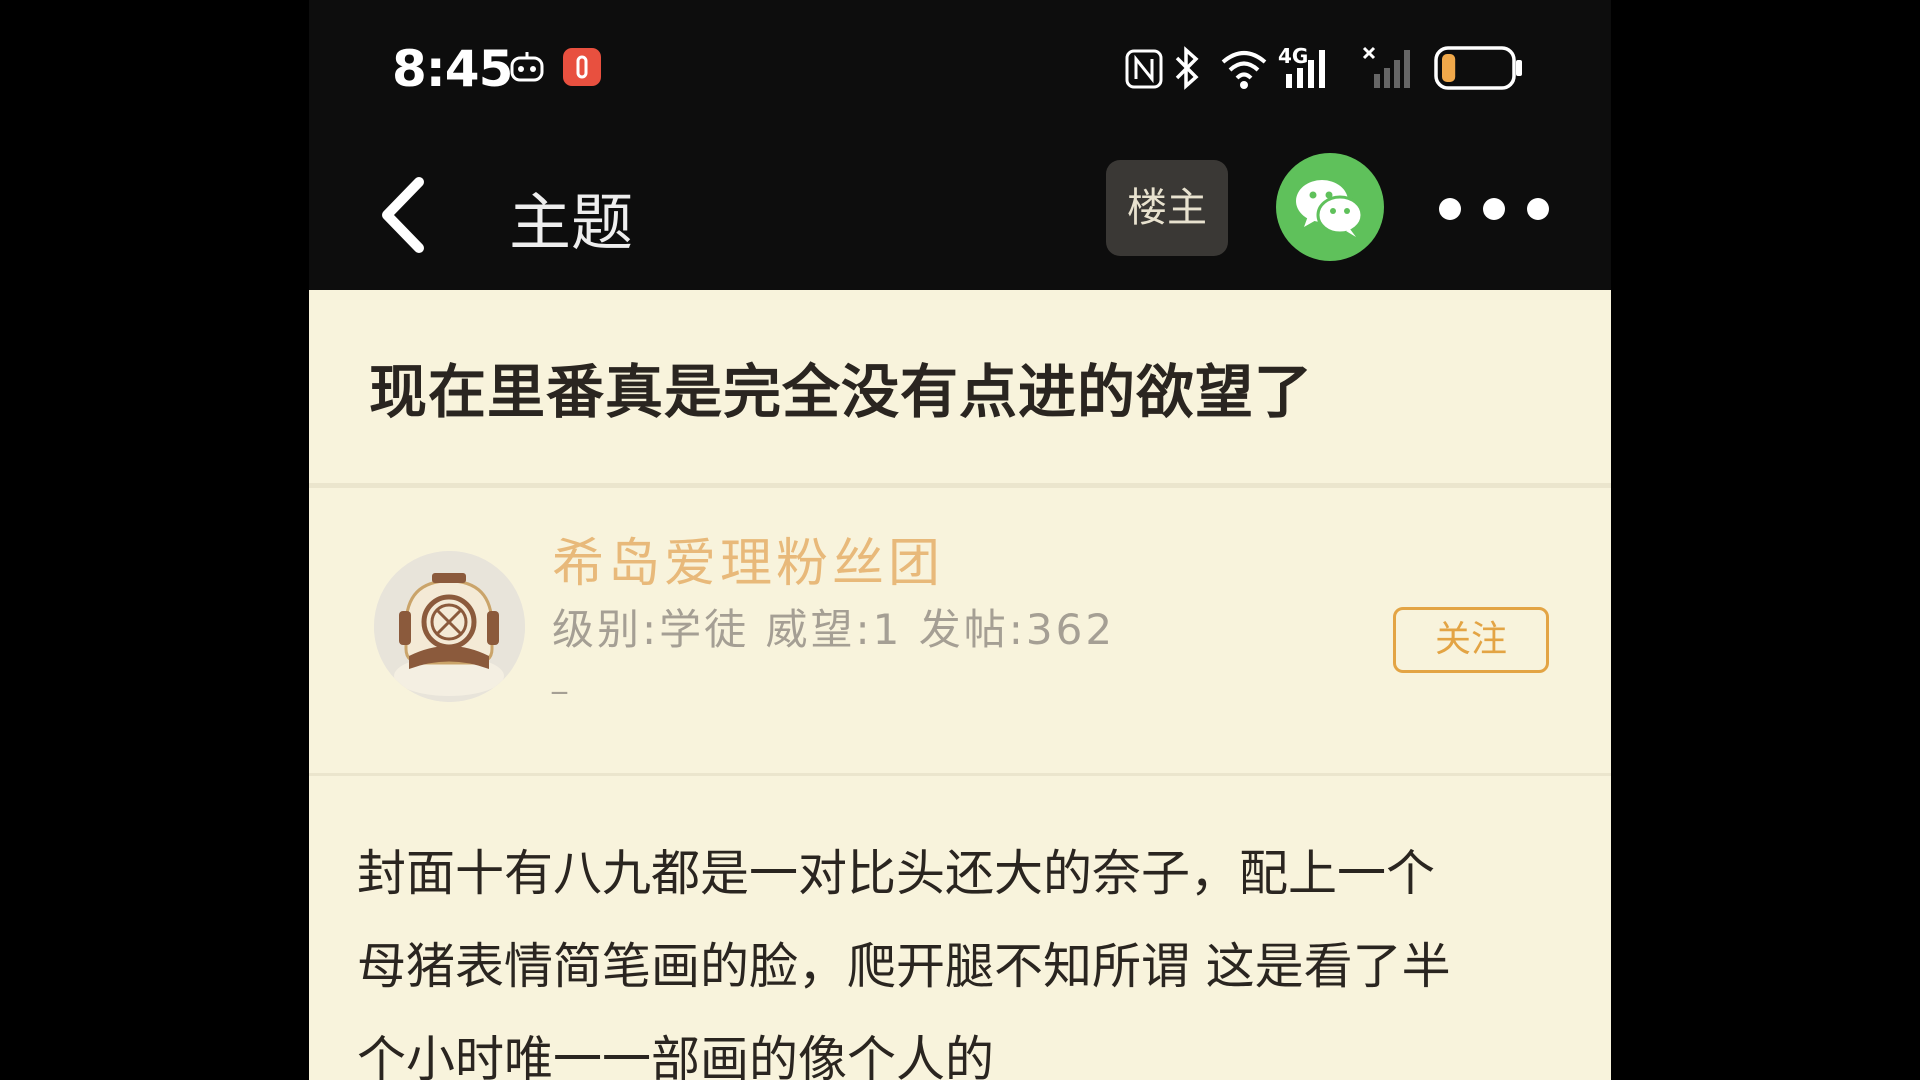 The image size is (1920, 1080). Describe the element at coordinates (1478, 68) in the screenshot. I see `battery-icon` at that location.